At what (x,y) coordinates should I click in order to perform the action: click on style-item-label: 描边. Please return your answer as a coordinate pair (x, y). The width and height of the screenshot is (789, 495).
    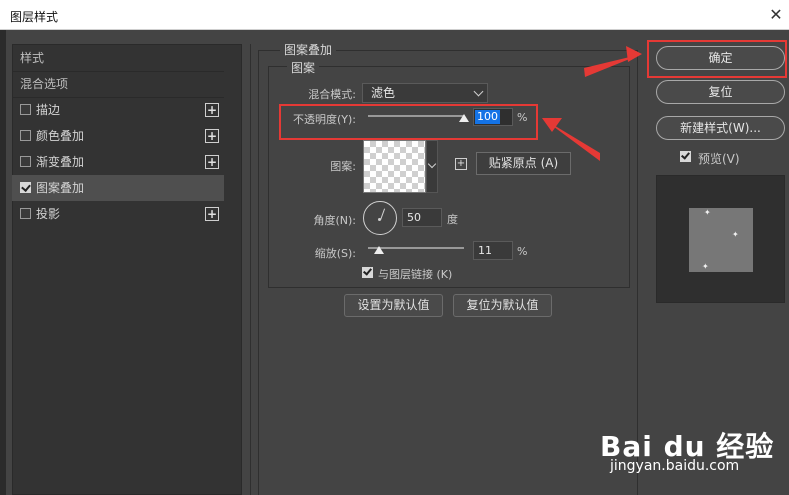
    Looking at the image, I should click on (48, 110).